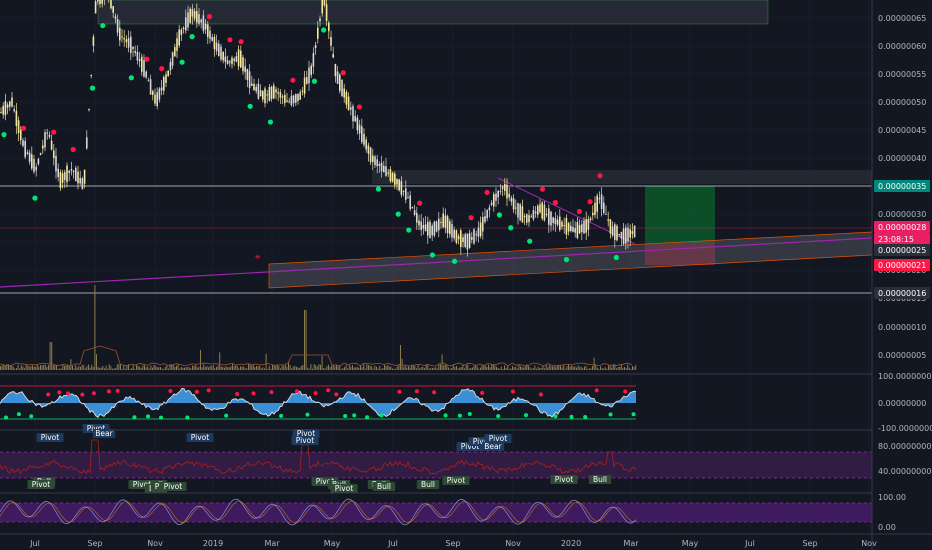  What do you see at coordinates (896, 239) in the screenshot?
I see `price-tag-text: 23:08:15` at bounding box center [896, 239].